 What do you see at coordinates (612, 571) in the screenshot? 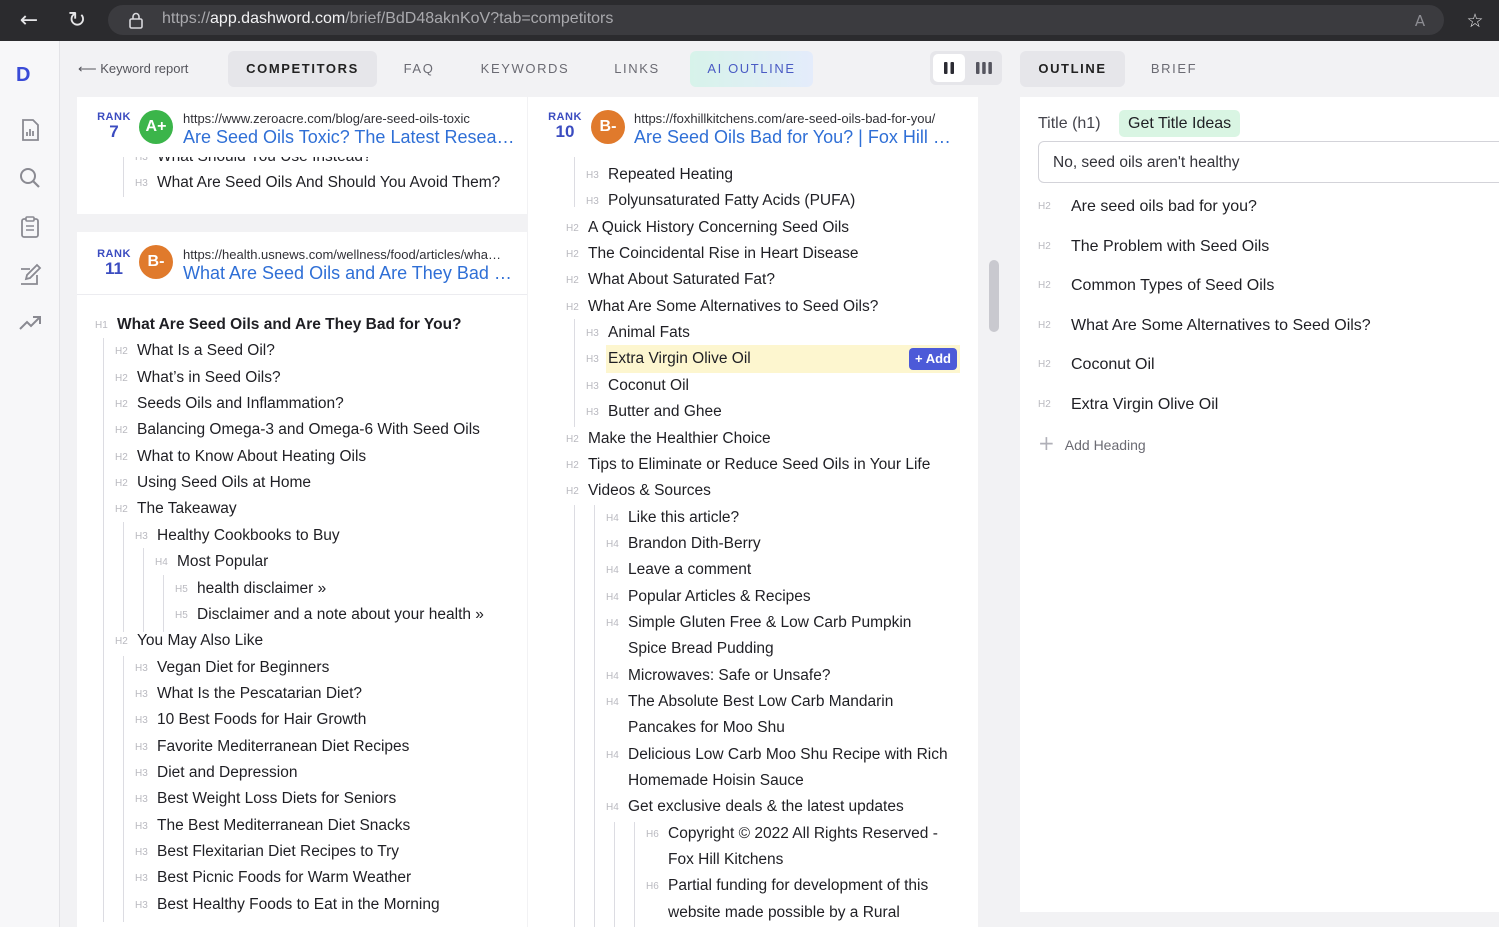
I see `heading-level-label: H4` at bounding box center [612, 571].